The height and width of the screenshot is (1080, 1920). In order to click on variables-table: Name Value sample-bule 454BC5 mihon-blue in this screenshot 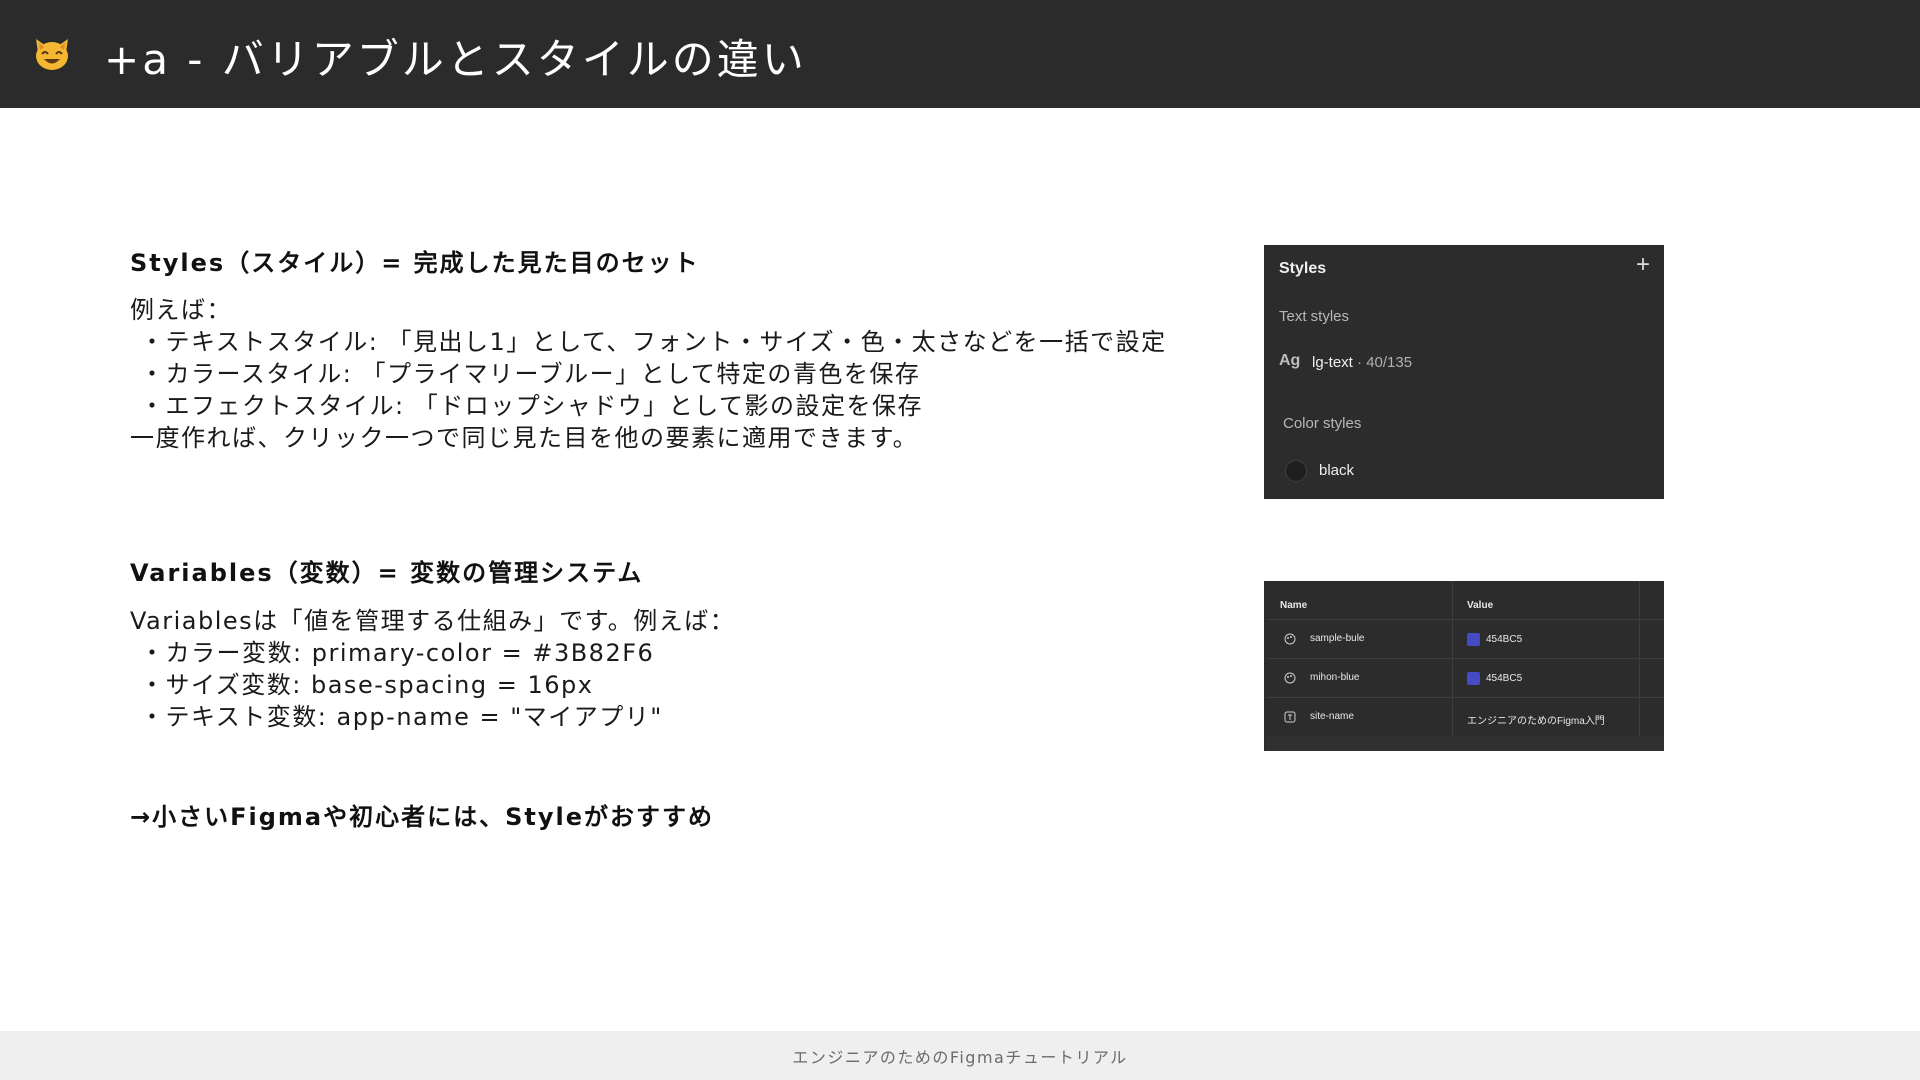, I will do `click(1464, 666)`.